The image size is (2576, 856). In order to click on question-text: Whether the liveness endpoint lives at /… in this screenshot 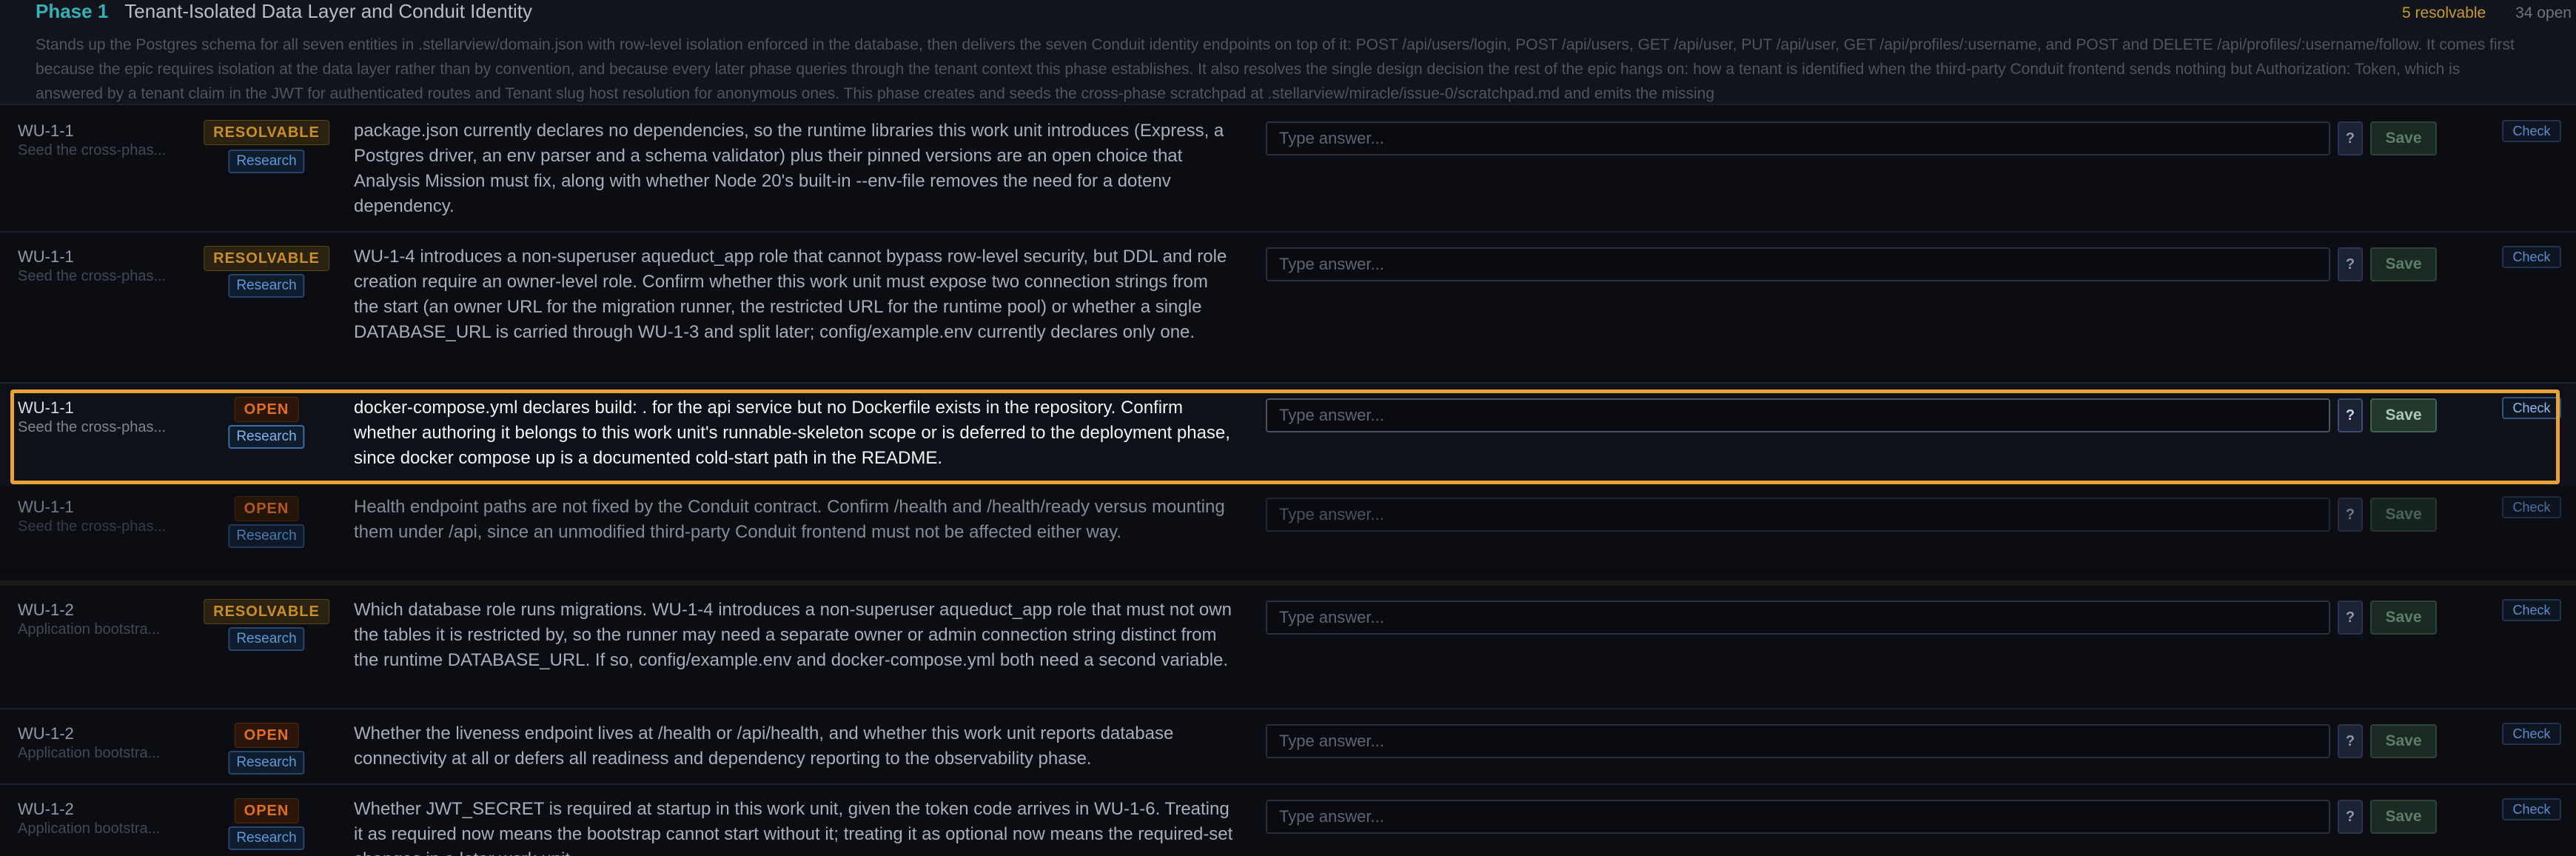, I will do `click(764, 746)`.